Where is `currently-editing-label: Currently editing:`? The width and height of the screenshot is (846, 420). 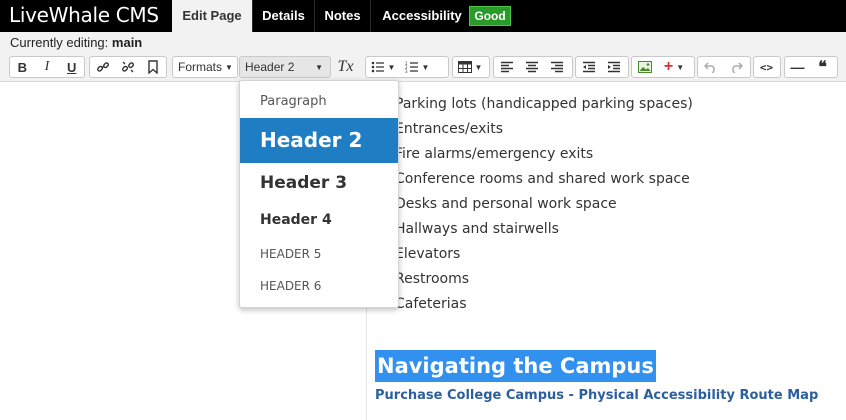 currently-editing-label: Currently editing: is located at coordinates (59, 42).